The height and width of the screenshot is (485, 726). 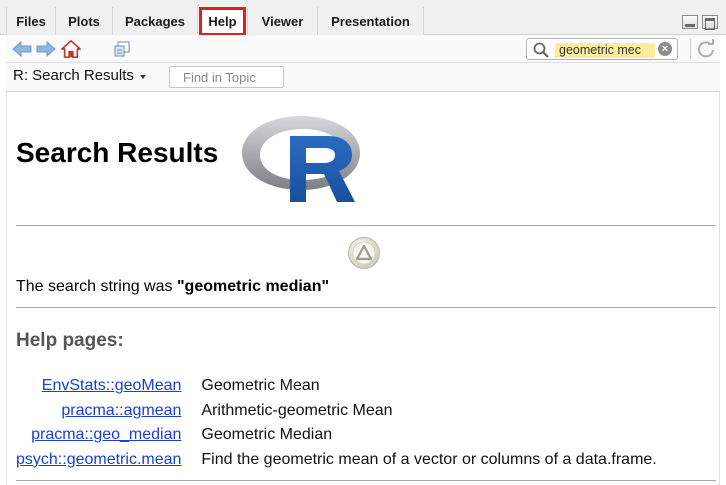 What do you see at coordinates (112, 385) in the screenshot?
I see `result-link: EnvStats::geoMean` at bounding box center [112, 385].